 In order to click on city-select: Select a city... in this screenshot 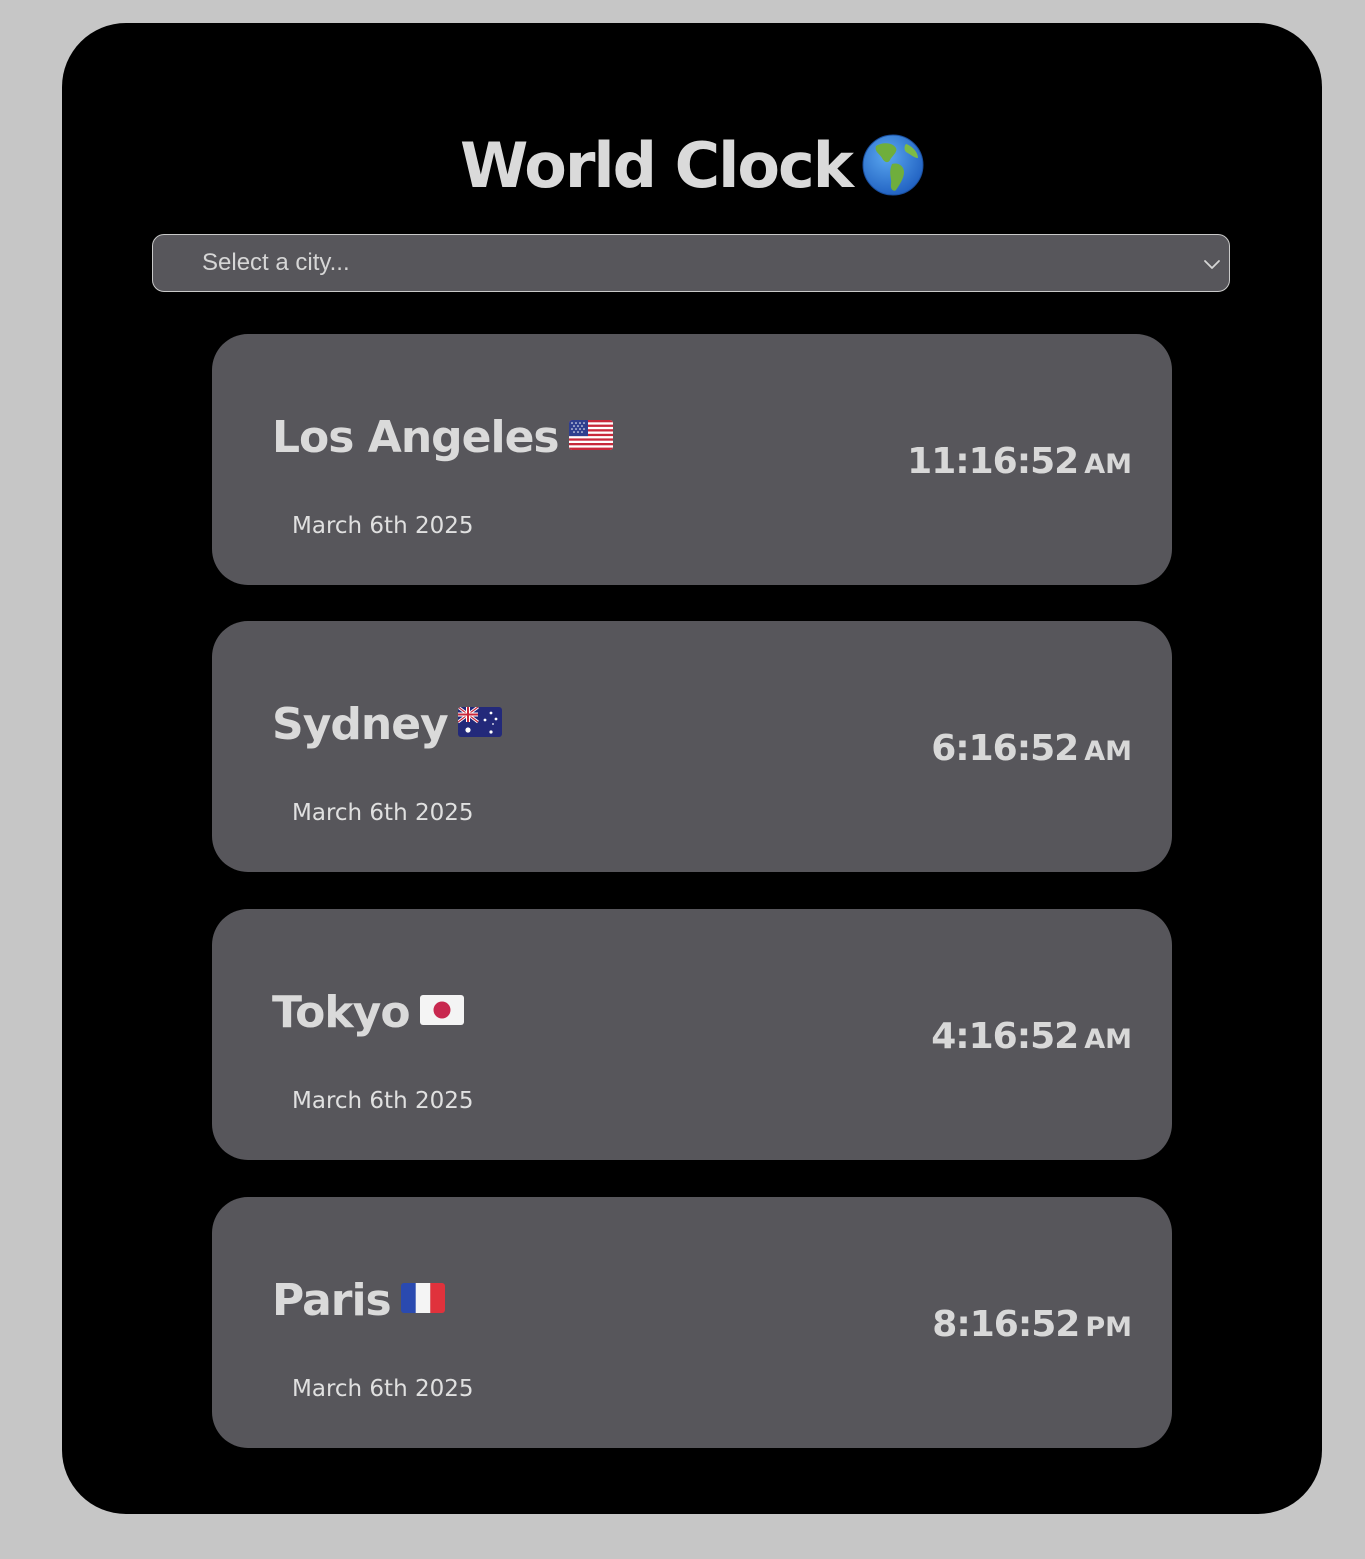, I will do `click(691, 263)`.